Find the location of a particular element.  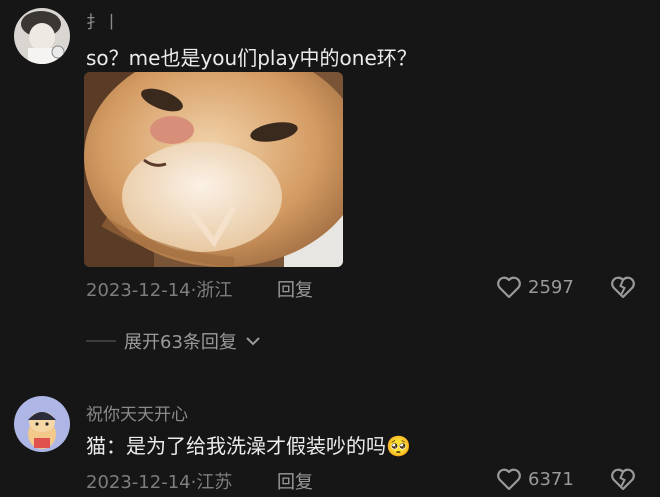

comment-1-like-count: 2597 is located at coordinates (551, 287).